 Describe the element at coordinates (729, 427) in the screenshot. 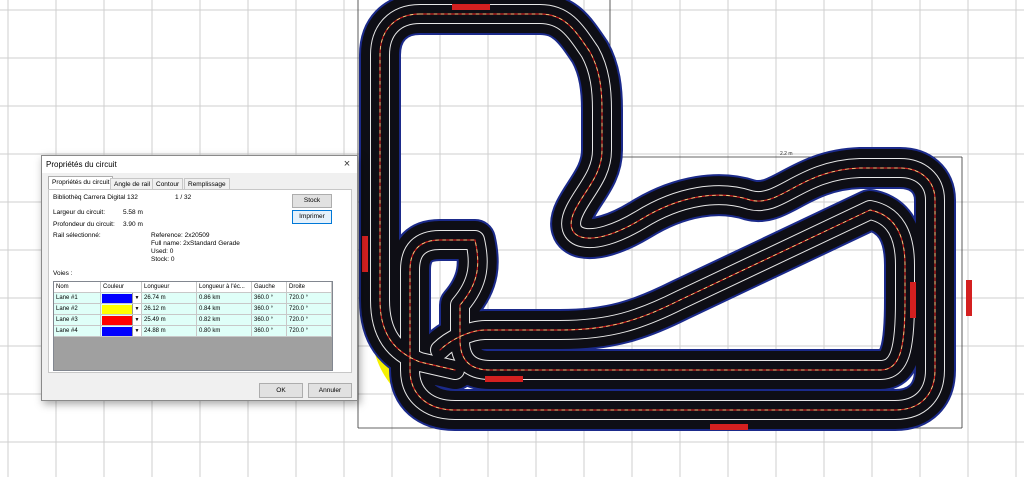

I see `edge-marker-bottom` at that location.